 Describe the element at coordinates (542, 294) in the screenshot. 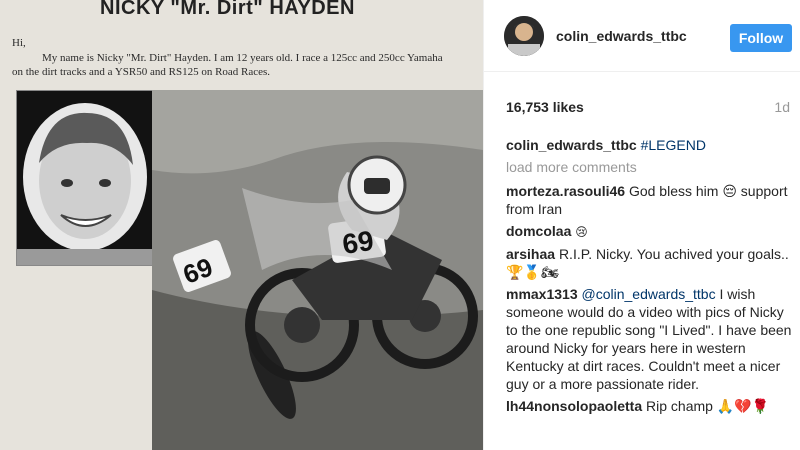

I see `comment-username: mmax1313` at that location.